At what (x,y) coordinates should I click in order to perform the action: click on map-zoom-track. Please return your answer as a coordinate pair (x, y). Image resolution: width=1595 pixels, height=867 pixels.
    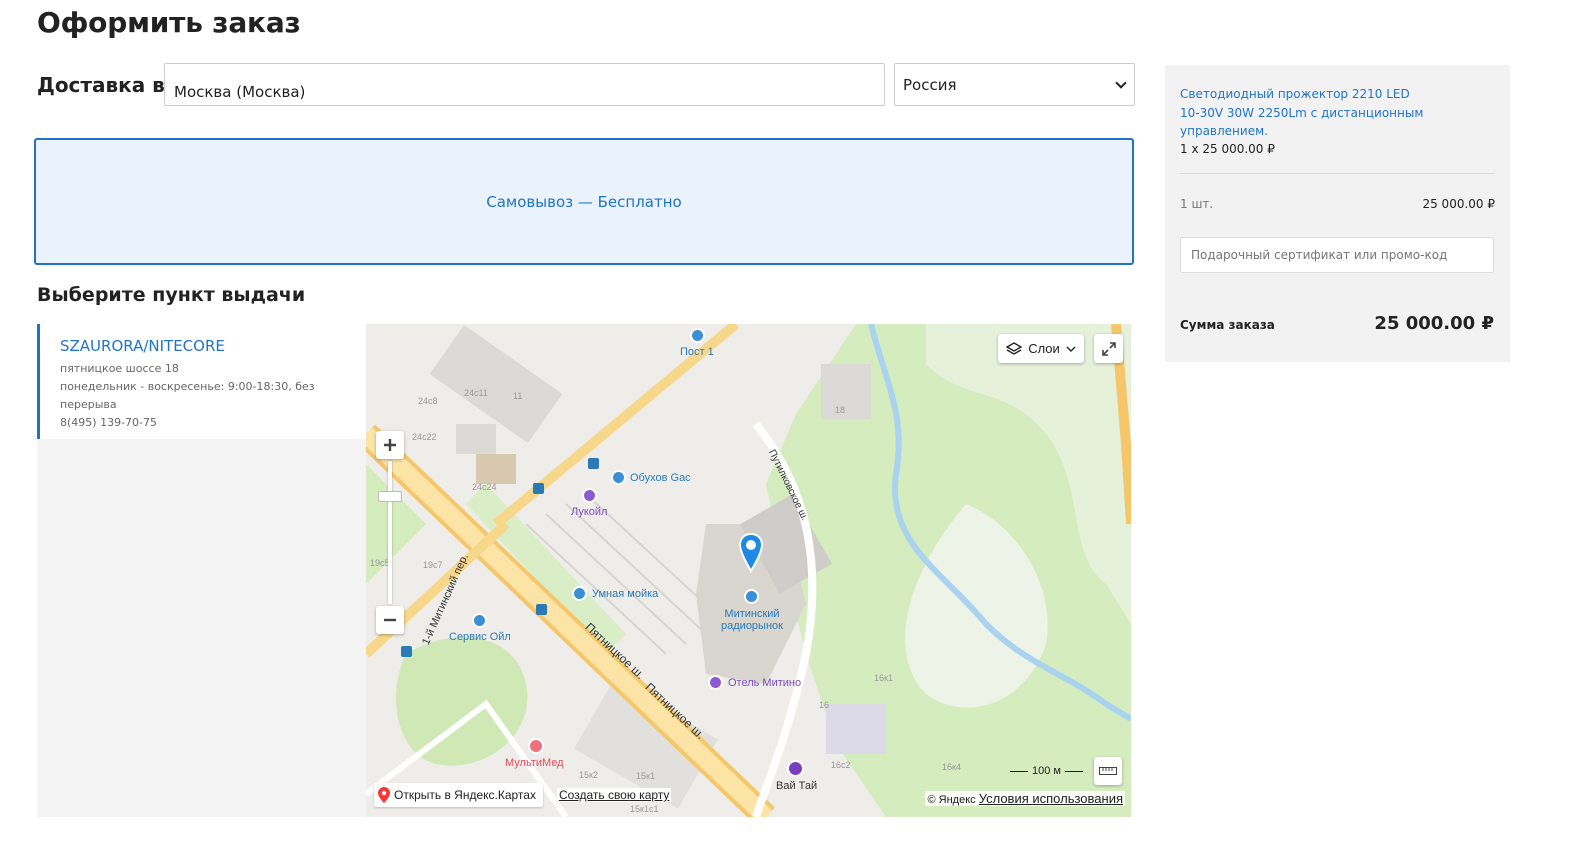
    Looking at the image, I should click on (390, 532).